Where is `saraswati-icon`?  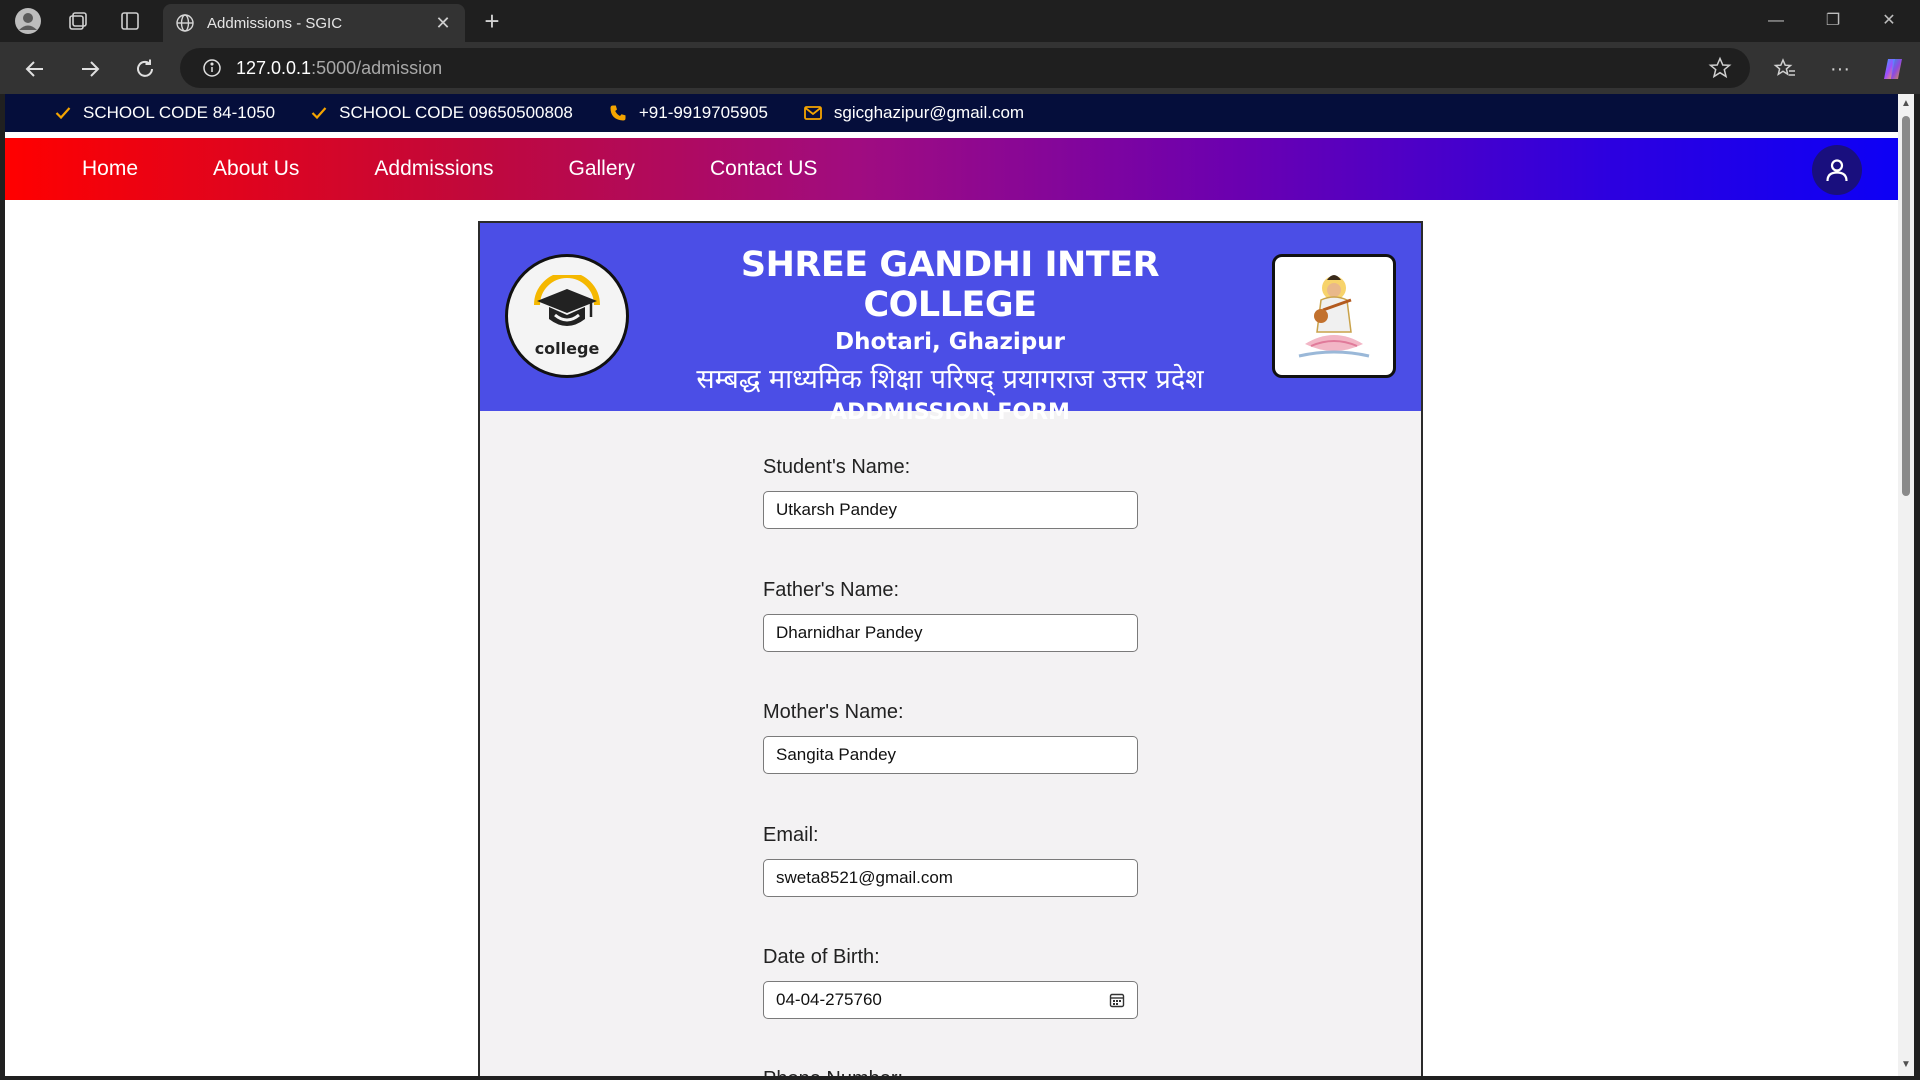 saraswati-icon is located at coordinates (1334, 316).